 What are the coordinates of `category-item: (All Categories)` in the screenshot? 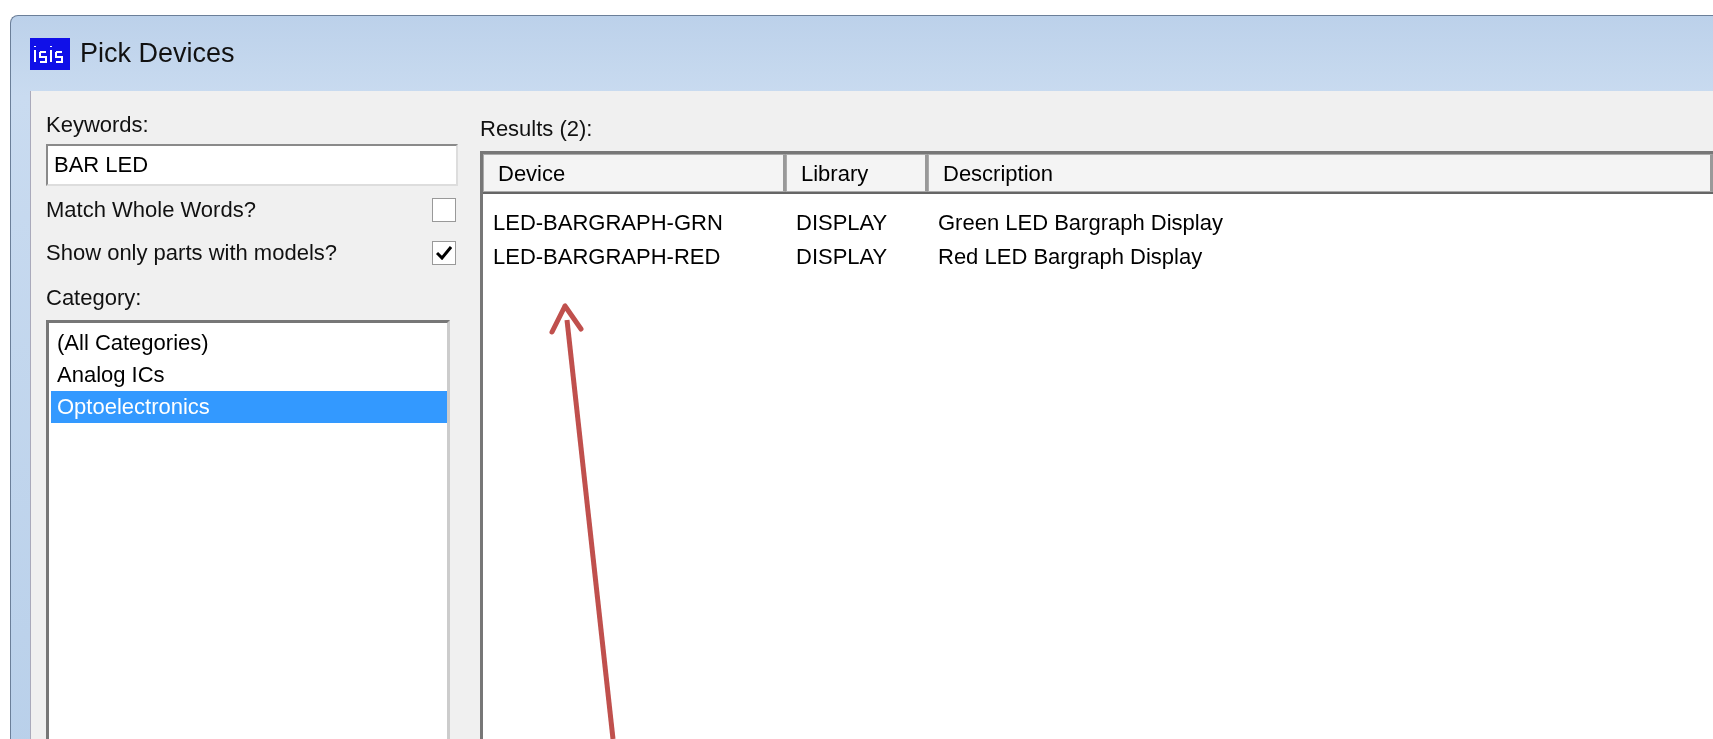 It's located at (249, 343).